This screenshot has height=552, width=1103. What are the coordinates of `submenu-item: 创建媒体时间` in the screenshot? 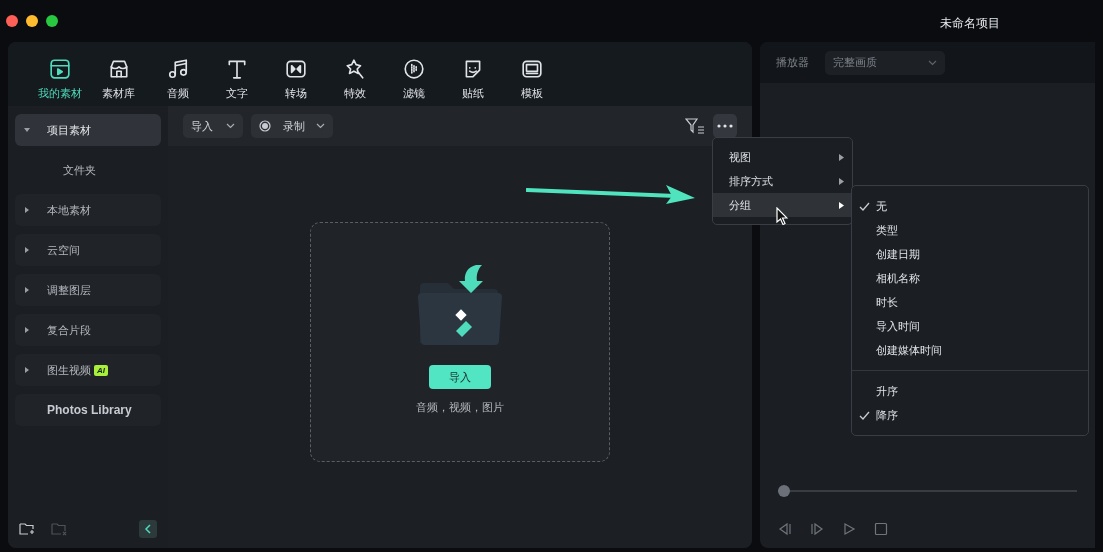 It's located at (970, 350).